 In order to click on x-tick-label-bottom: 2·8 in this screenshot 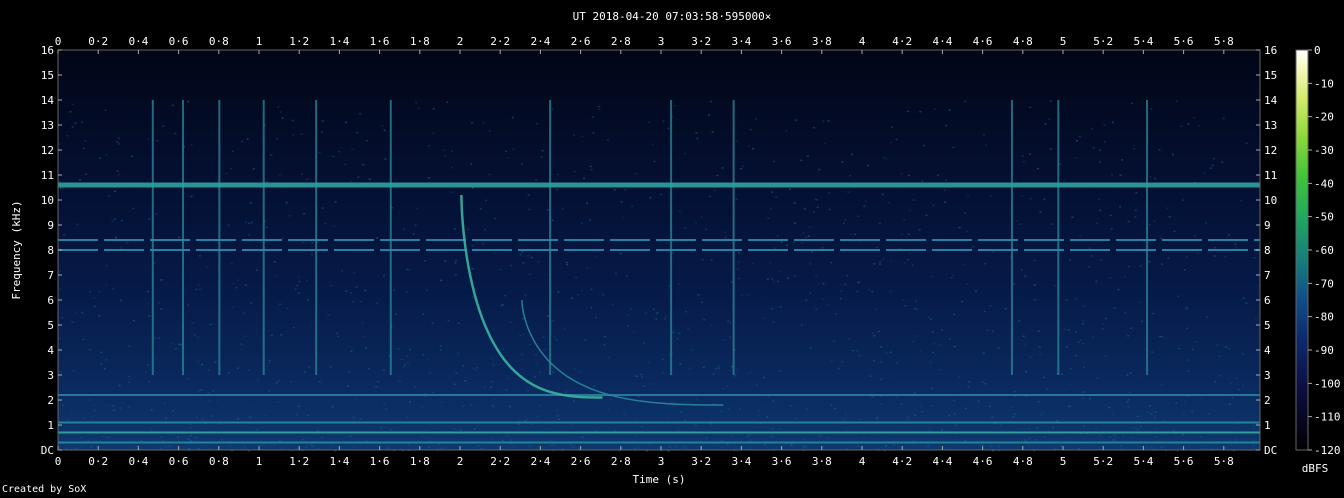, I will do `click(621, 461)`.